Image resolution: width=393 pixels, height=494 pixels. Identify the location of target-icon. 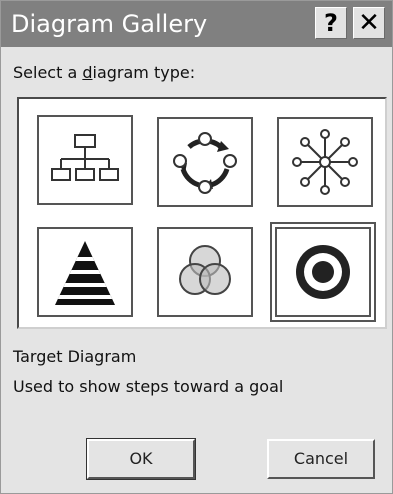
(323, 272).